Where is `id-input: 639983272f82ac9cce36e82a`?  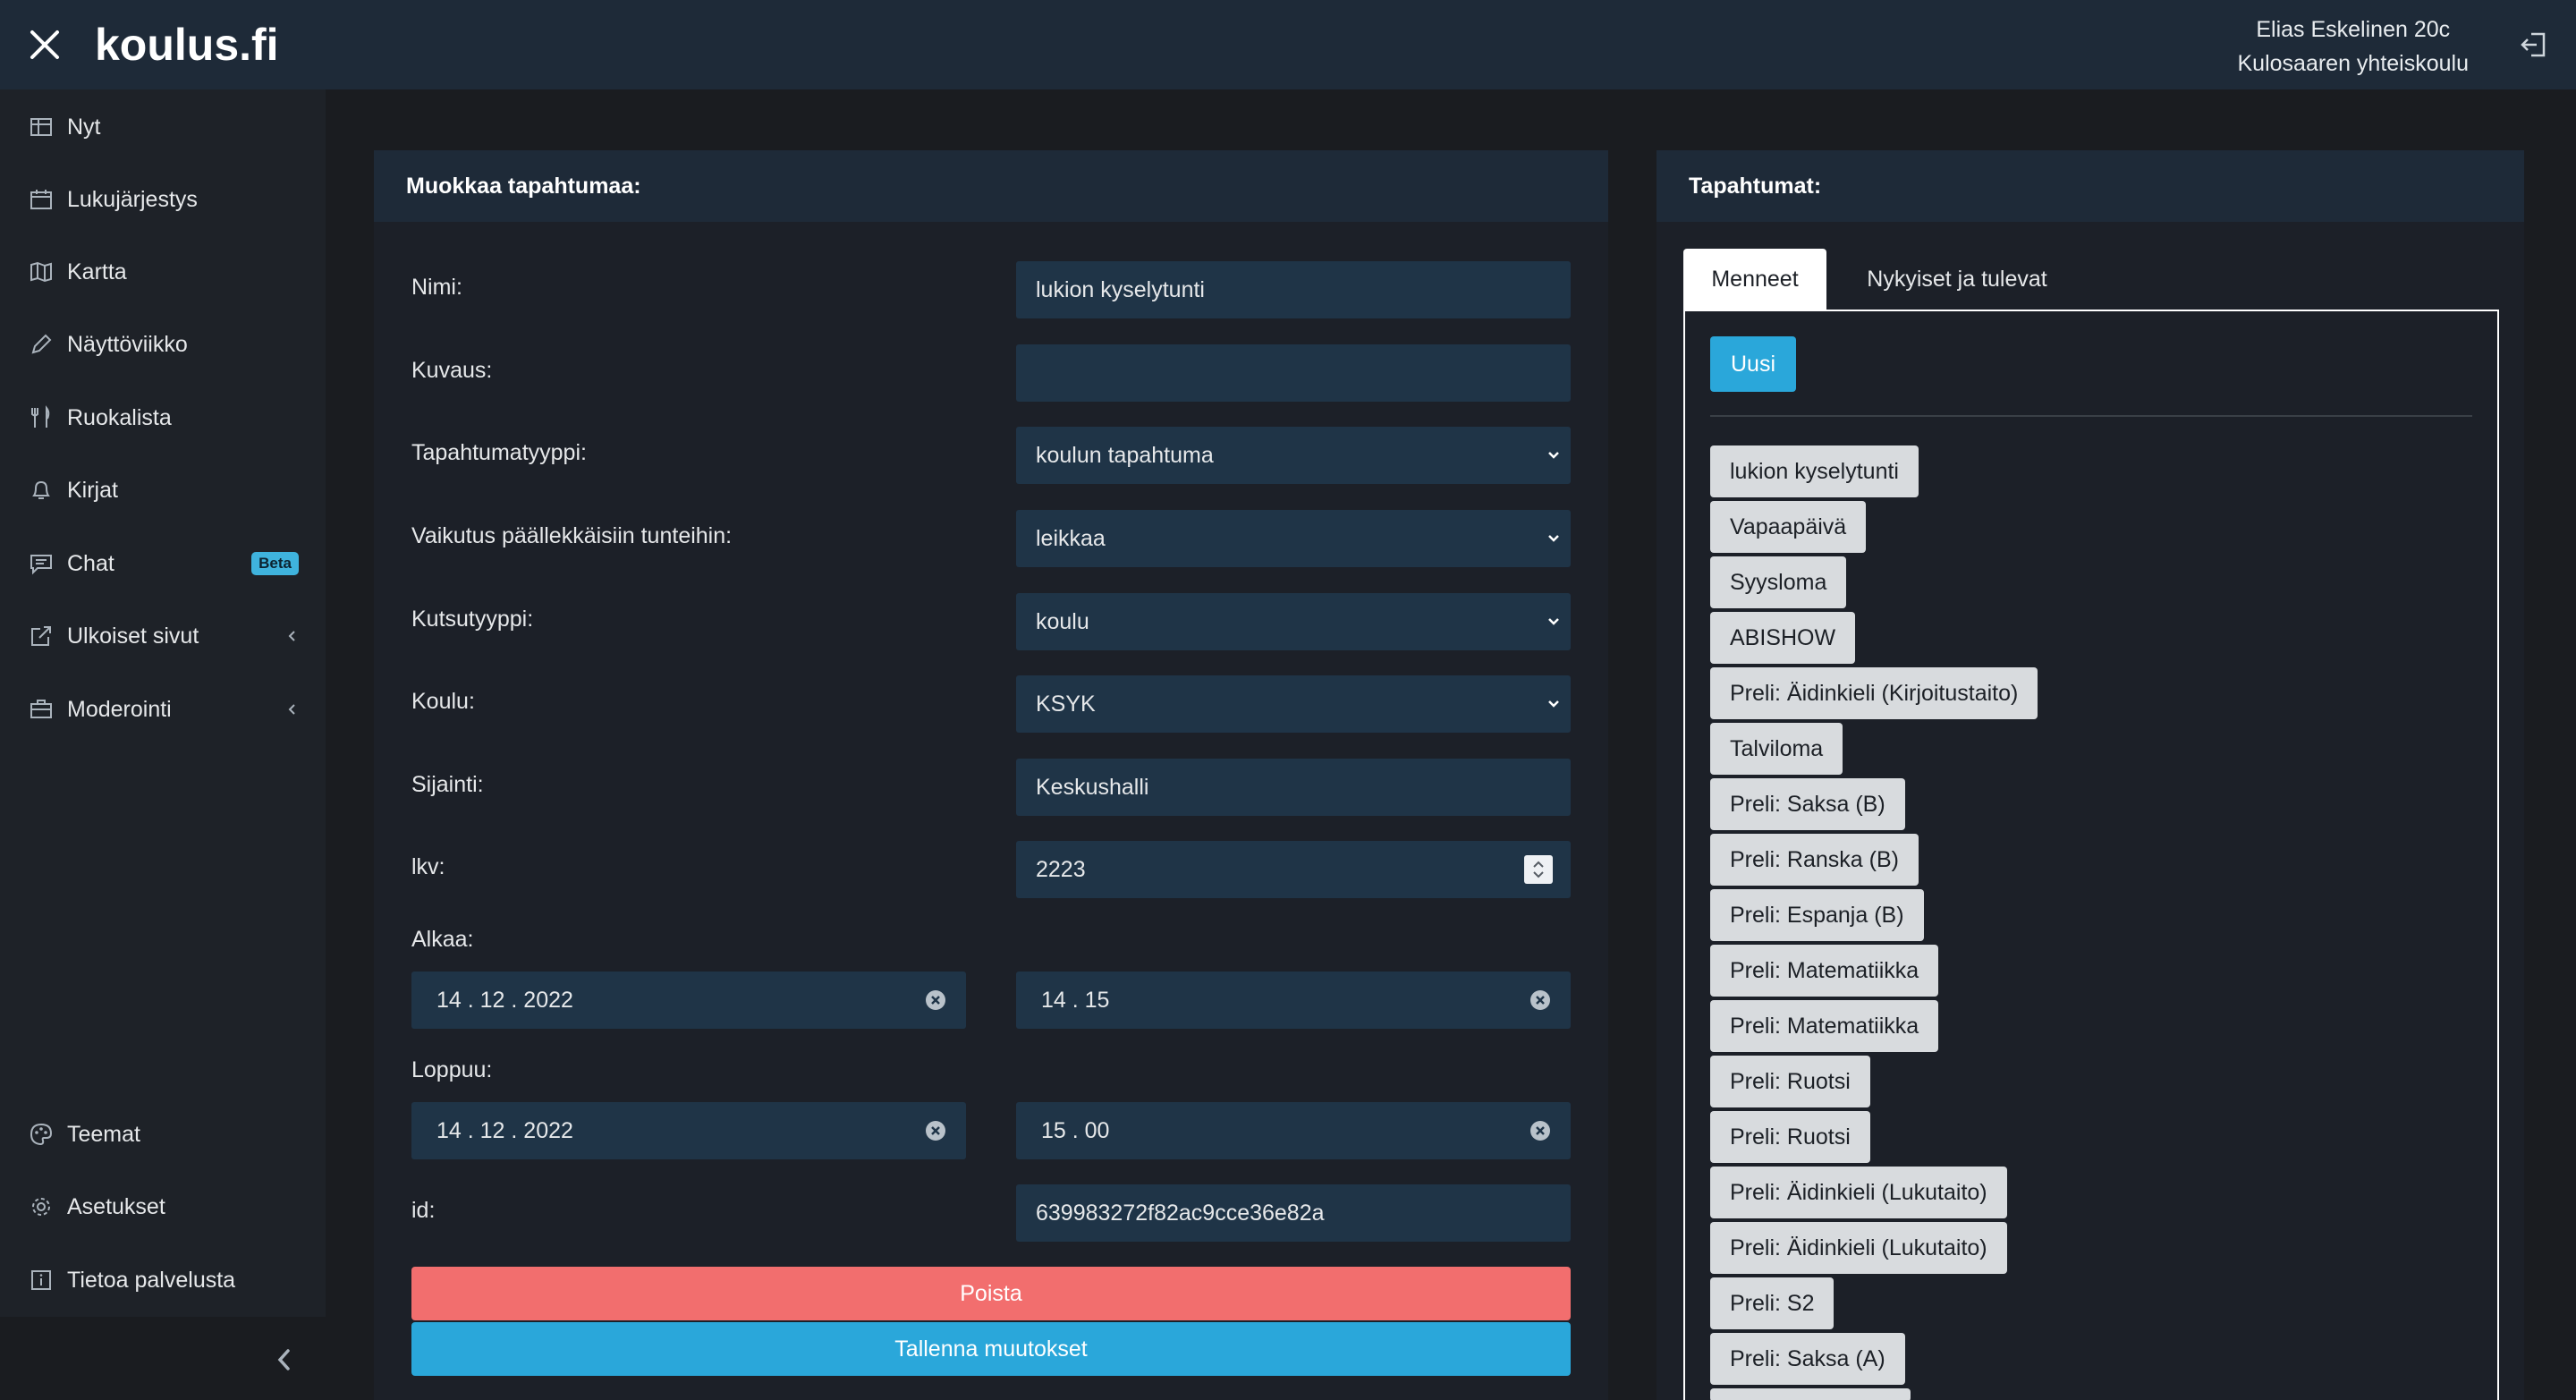
id-input: 639983272f82ac9cce36e82a is located at coordinates (1293, 1213).